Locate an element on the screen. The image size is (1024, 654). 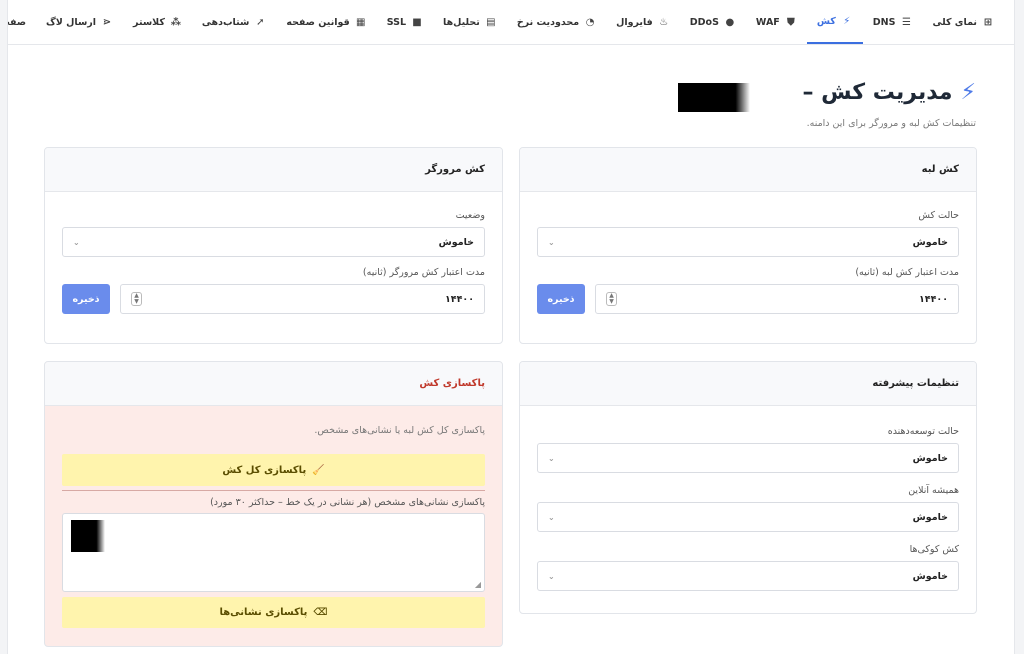
purge-all-label: پاکسازی کل کش is located at coordinates (264, 470).